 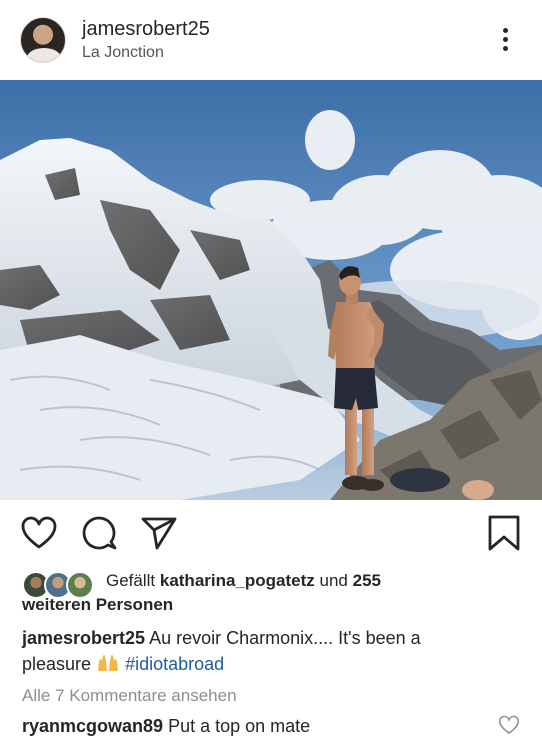 I want to click on comment-row: ryanmcgowan89 Put a top on mate, so click(x=166, y=726).